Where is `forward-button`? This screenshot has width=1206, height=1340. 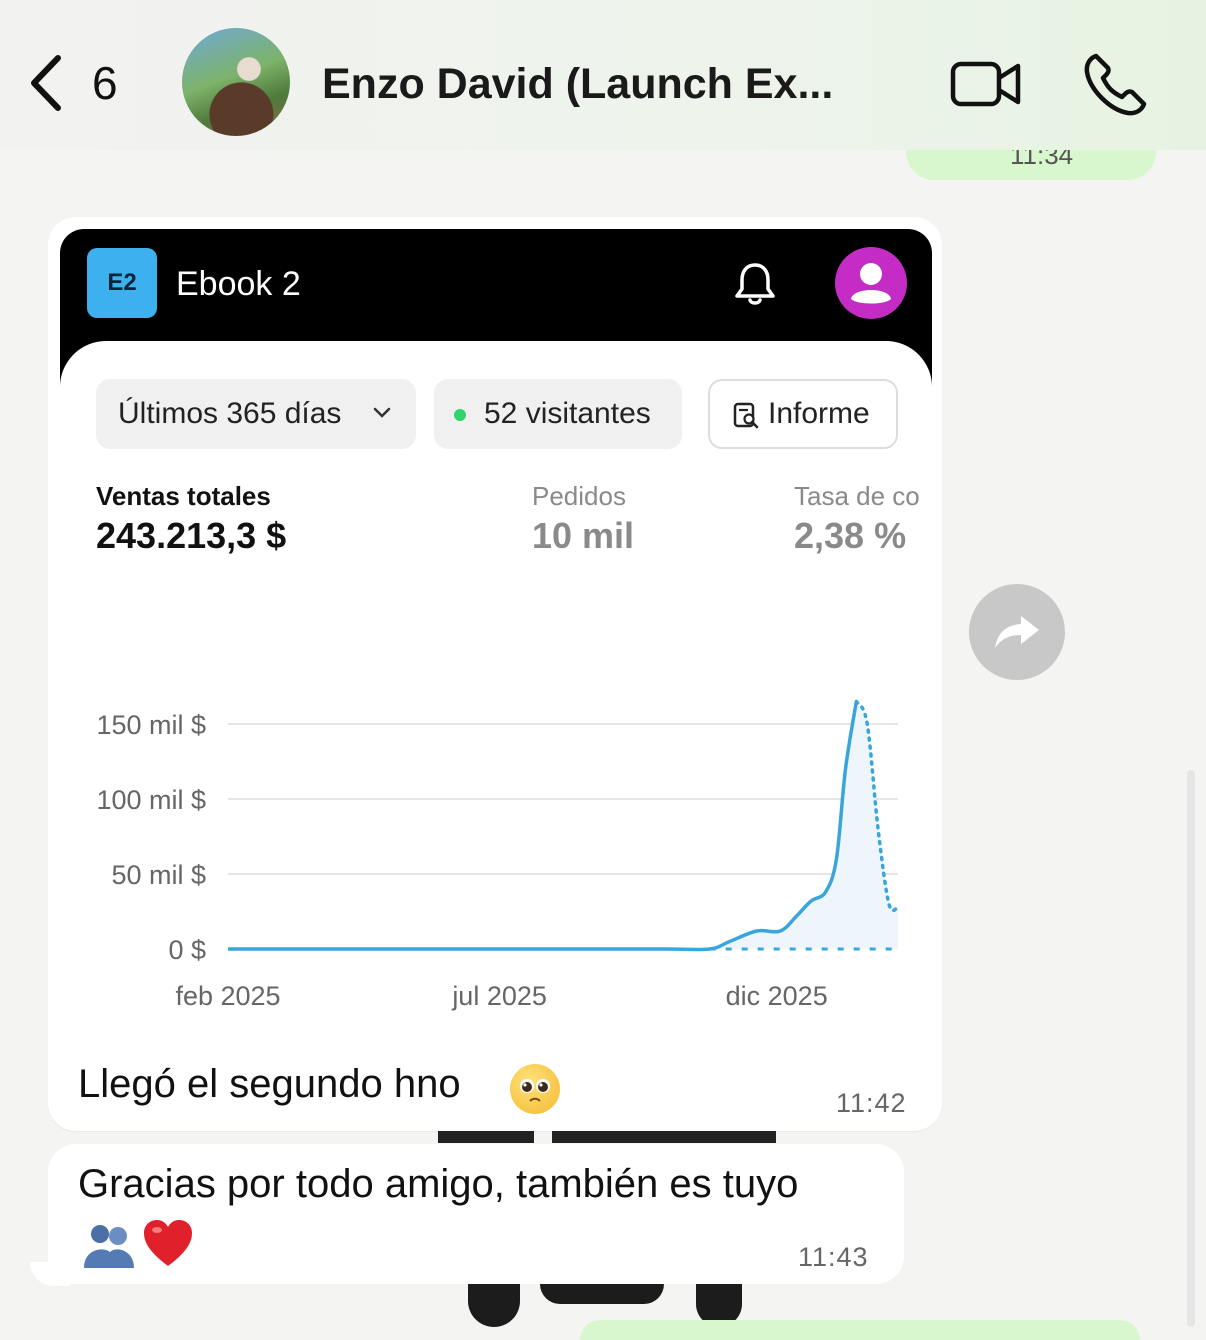
forward-button is located at coordinates (1017, 632).